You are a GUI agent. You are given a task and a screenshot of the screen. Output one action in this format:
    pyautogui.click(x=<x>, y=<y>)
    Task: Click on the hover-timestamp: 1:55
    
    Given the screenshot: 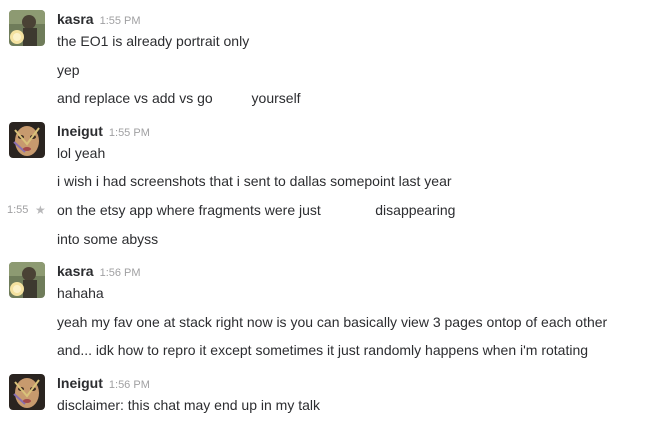 What is the action you would take?
    pyautogui.click(x=17, y=210)
    